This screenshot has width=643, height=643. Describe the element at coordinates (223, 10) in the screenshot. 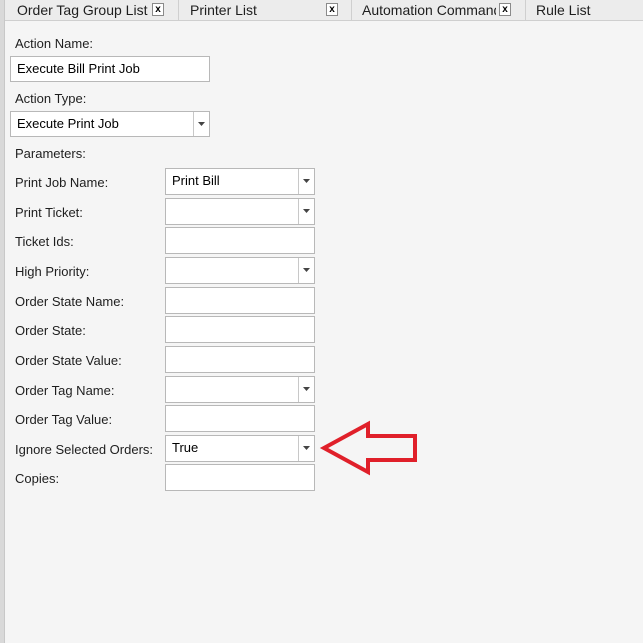

I see `tab-label: Printer List` at that location.